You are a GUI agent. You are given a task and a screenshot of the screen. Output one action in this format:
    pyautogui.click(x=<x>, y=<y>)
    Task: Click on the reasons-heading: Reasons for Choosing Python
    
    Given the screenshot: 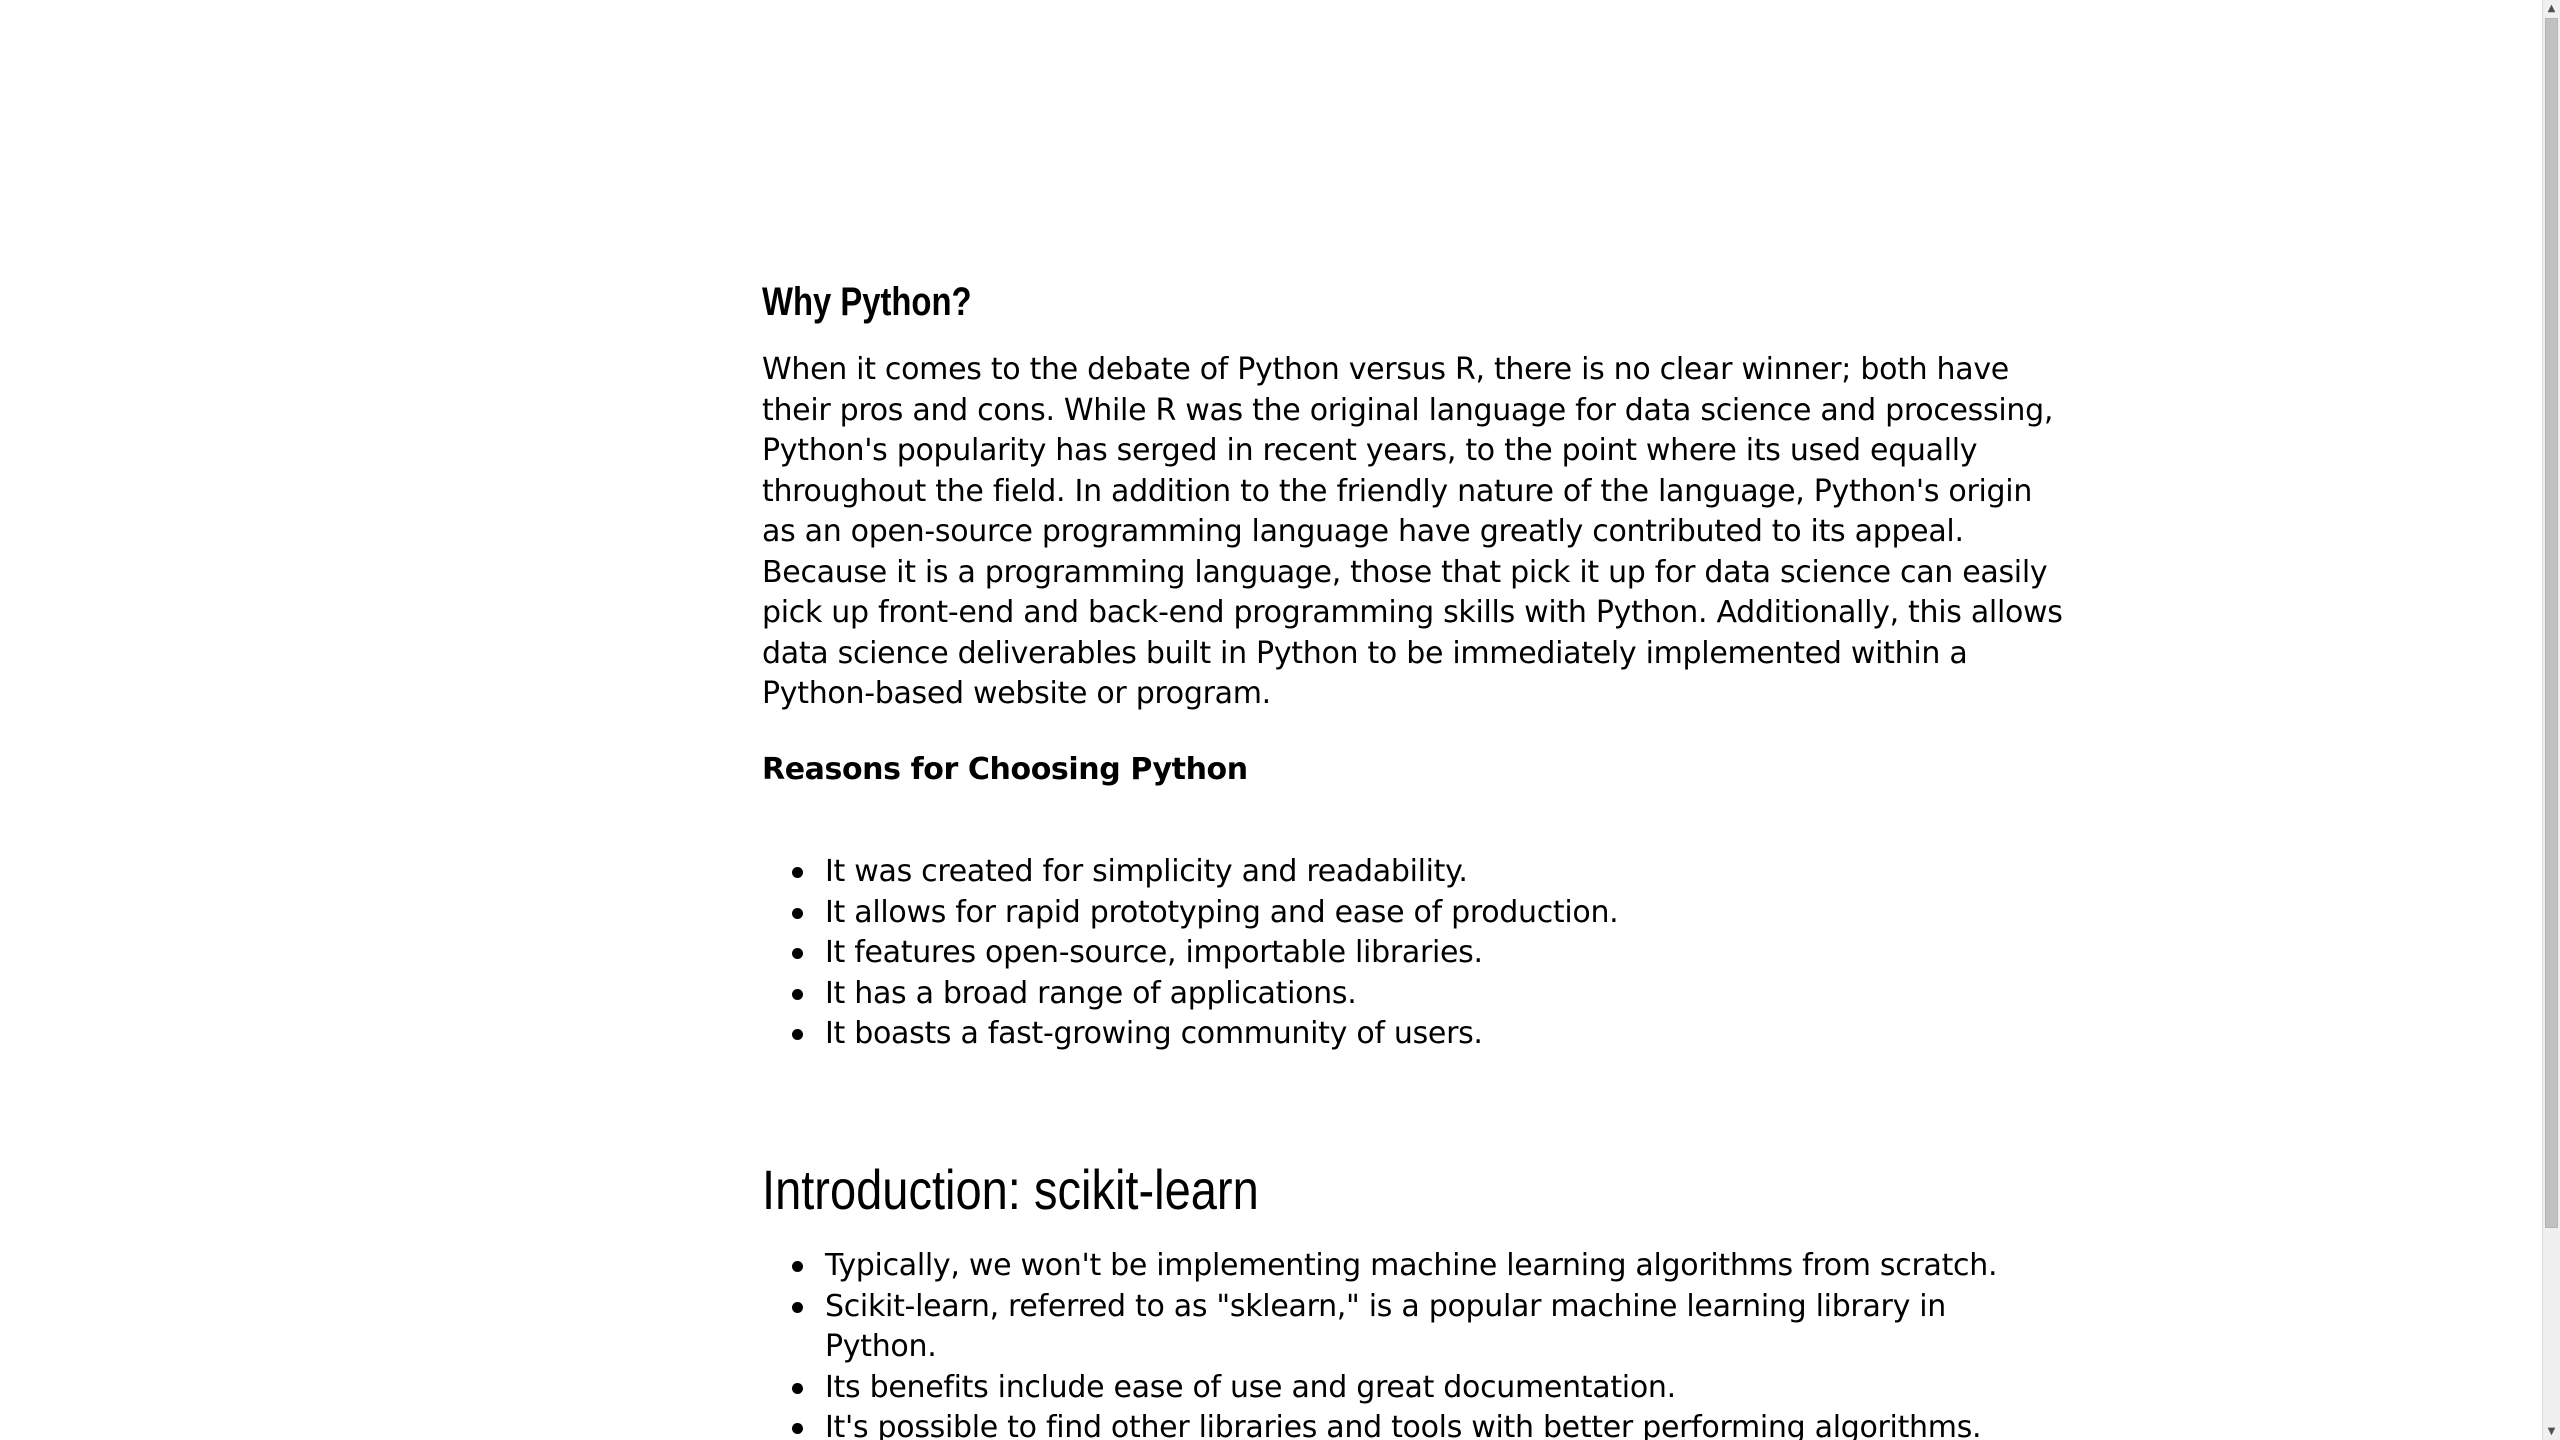 What is the action you would take?
    pyautogui.click(x=1005, y=769)
    